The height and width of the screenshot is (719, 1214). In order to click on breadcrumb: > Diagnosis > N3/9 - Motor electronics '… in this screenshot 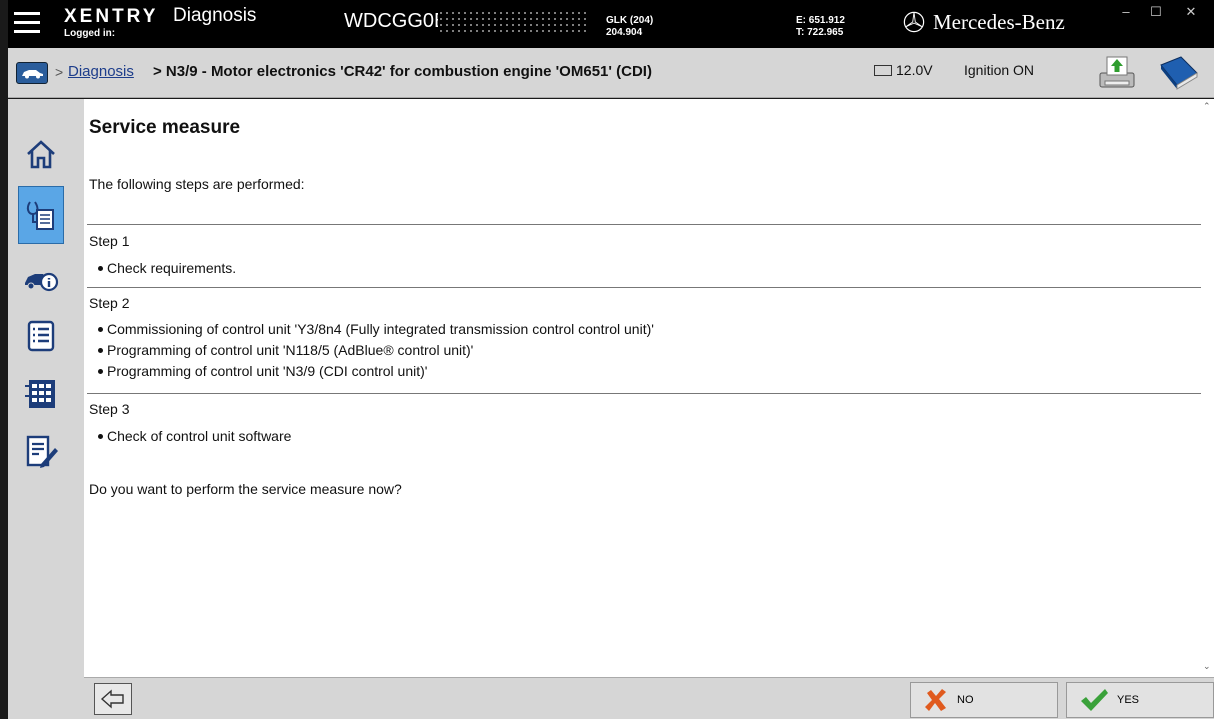, I will do `click(611, 73)`.